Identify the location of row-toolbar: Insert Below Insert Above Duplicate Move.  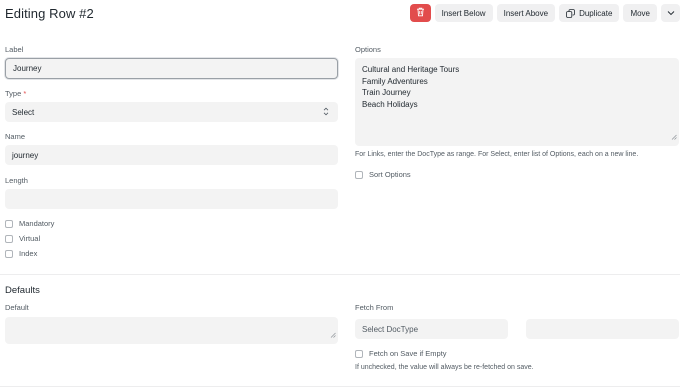
(544, 13).